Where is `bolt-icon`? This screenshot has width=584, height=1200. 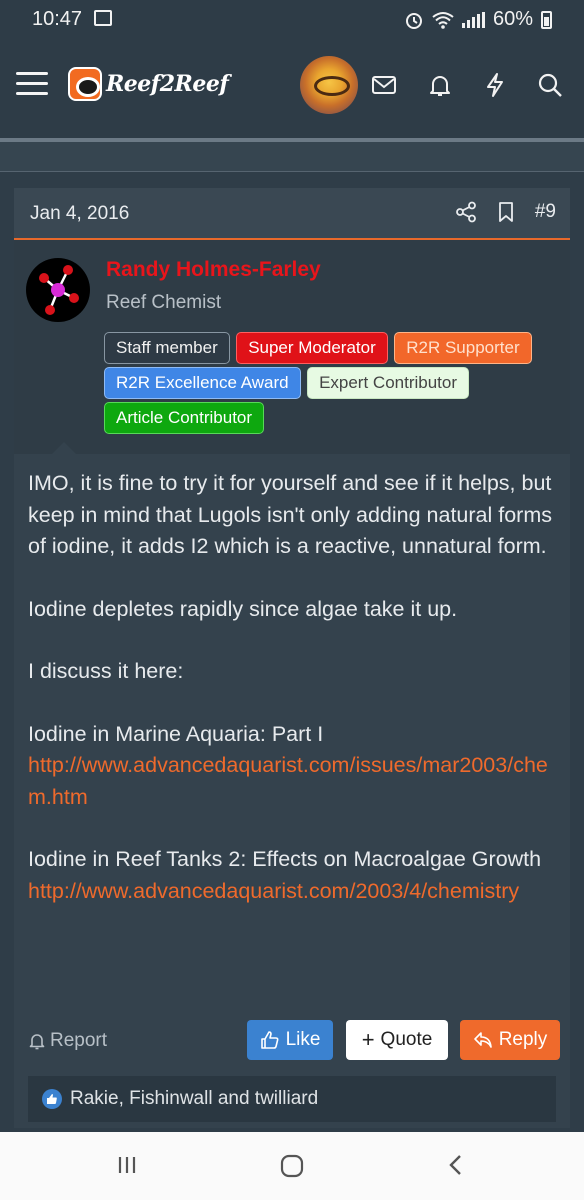 bolt-icon is located at coordinates (495, 85).